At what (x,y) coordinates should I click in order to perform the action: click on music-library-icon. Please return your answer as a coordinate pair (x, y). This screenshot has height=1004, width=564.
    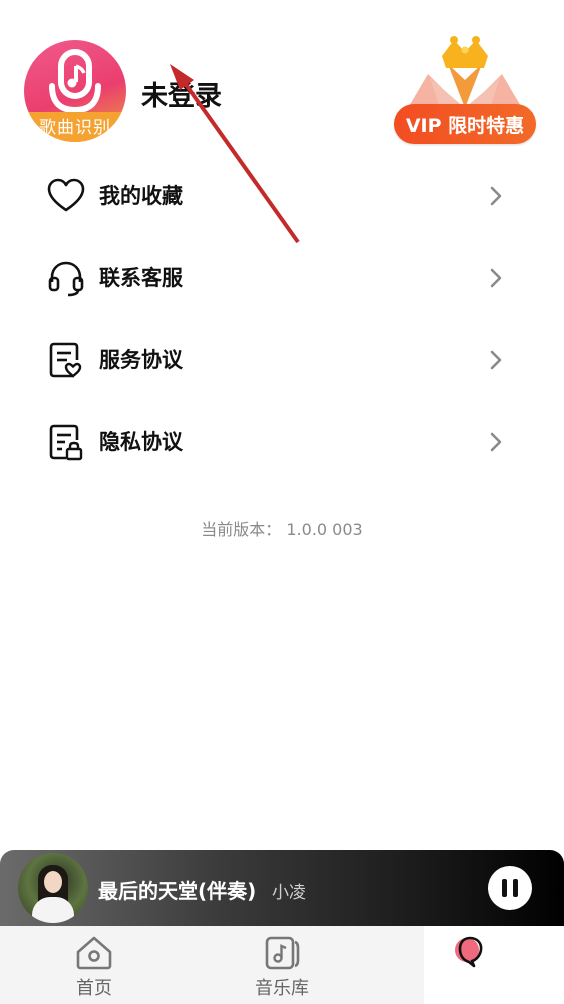
    Looking at the image, I should click on (282, 953).